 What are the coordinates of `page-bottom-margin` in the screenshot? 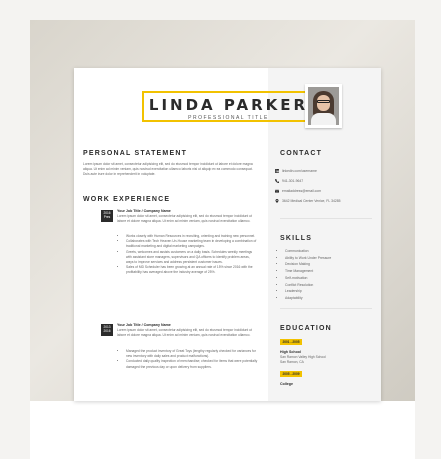 It's located at (222, 430).